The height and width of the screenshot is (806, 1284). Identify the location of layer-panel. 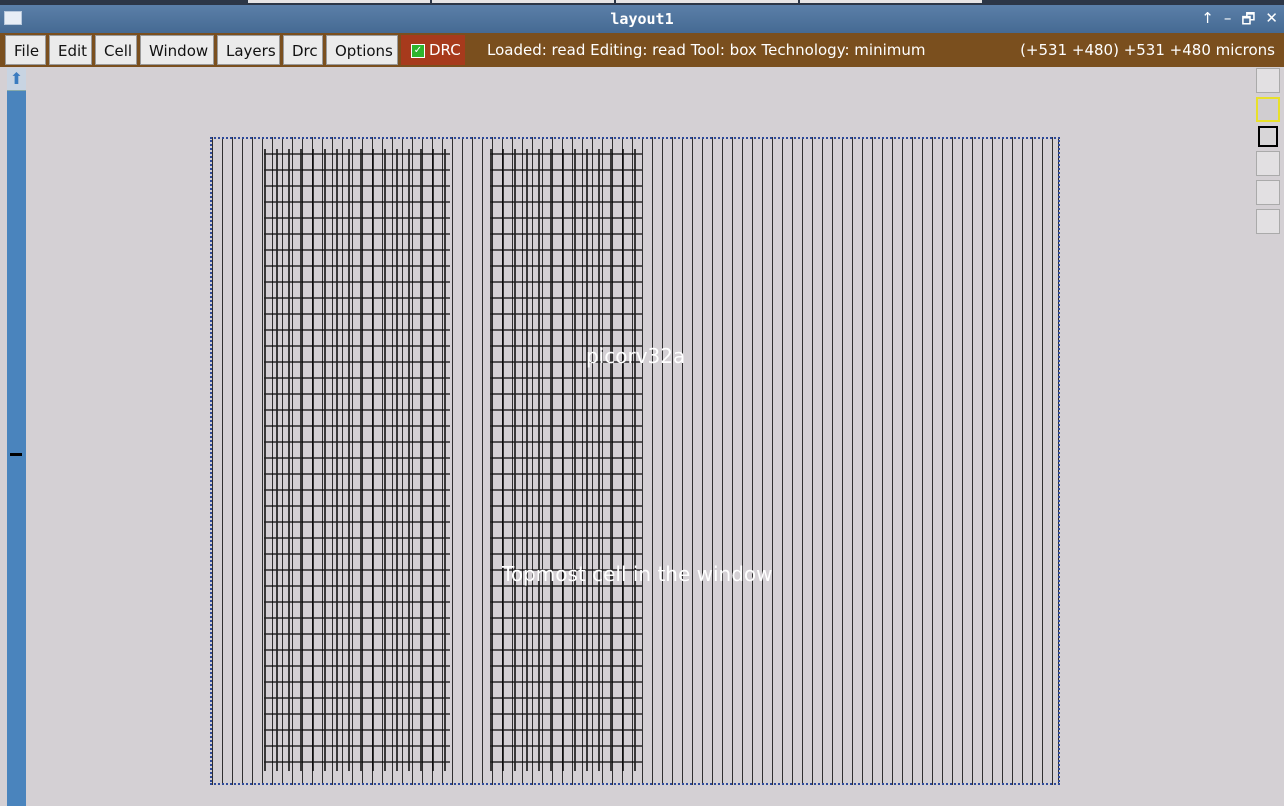
(1268, 153).